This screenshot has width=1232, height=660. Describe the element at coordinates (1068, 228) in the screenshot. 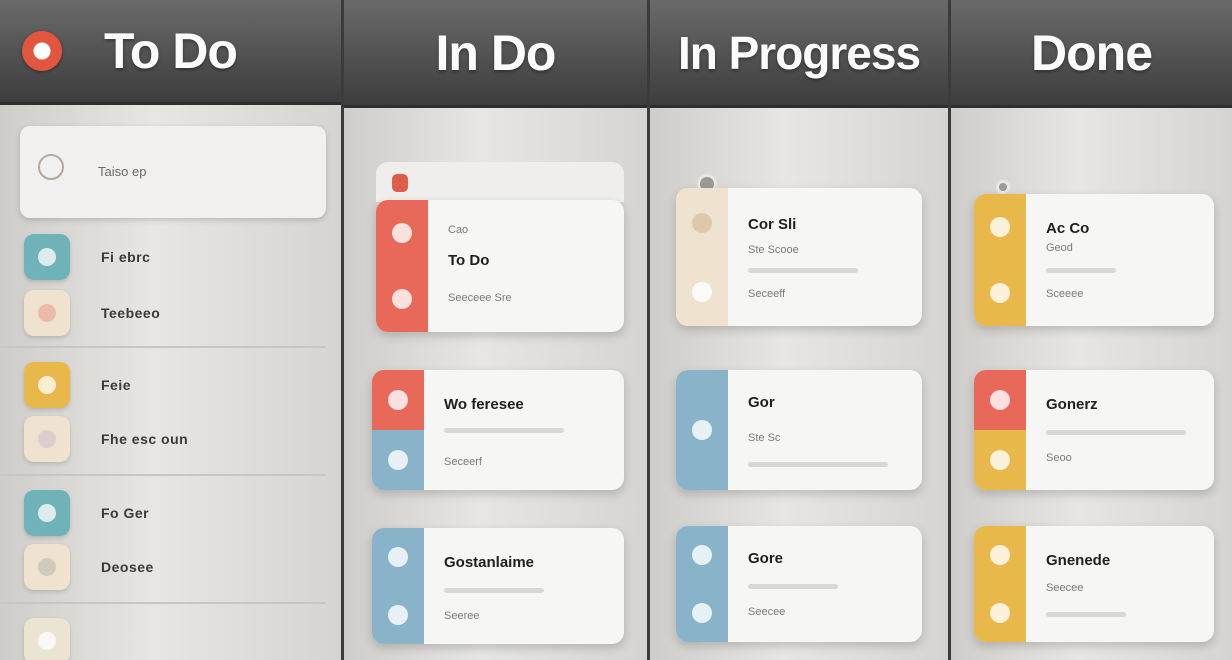

I see `card-title: Ac Co` at that location.